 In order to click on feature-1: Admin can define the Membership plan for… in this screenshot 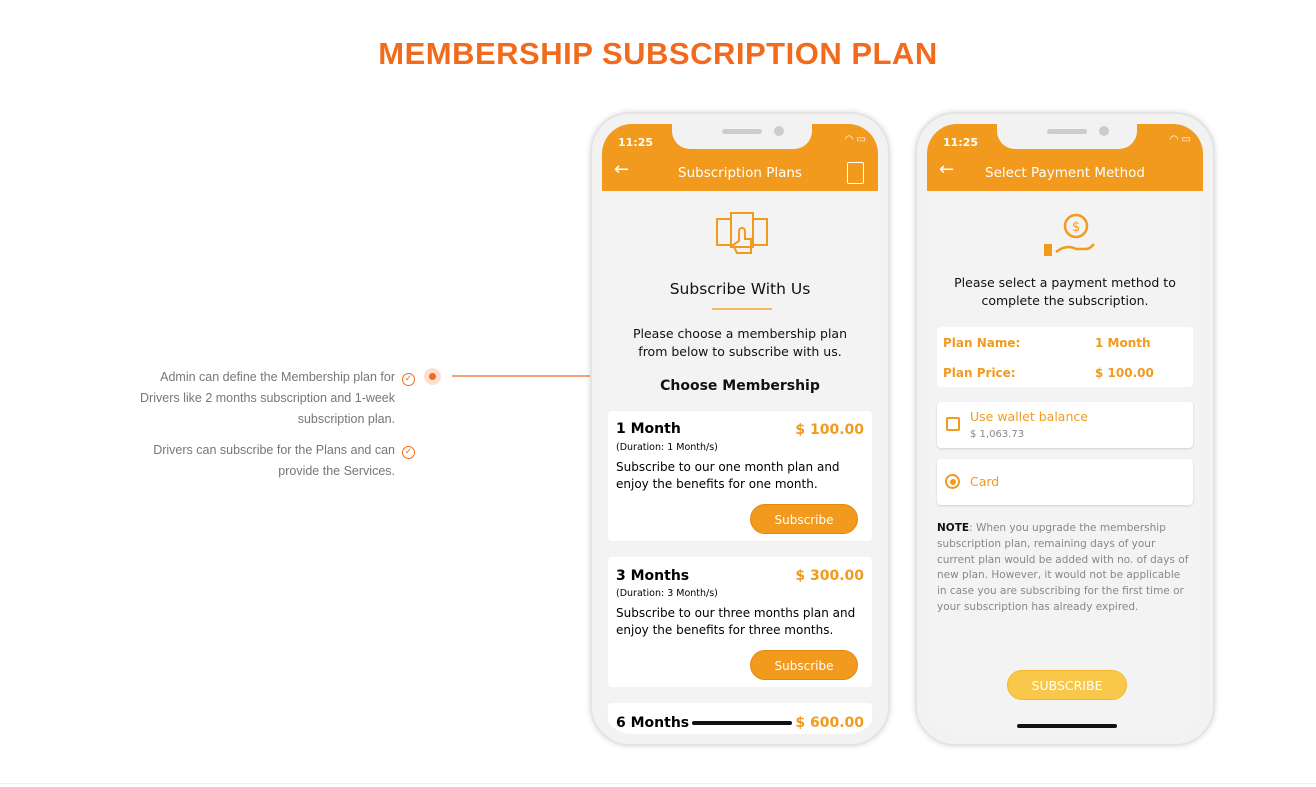, I will do `click(267, 398)`.